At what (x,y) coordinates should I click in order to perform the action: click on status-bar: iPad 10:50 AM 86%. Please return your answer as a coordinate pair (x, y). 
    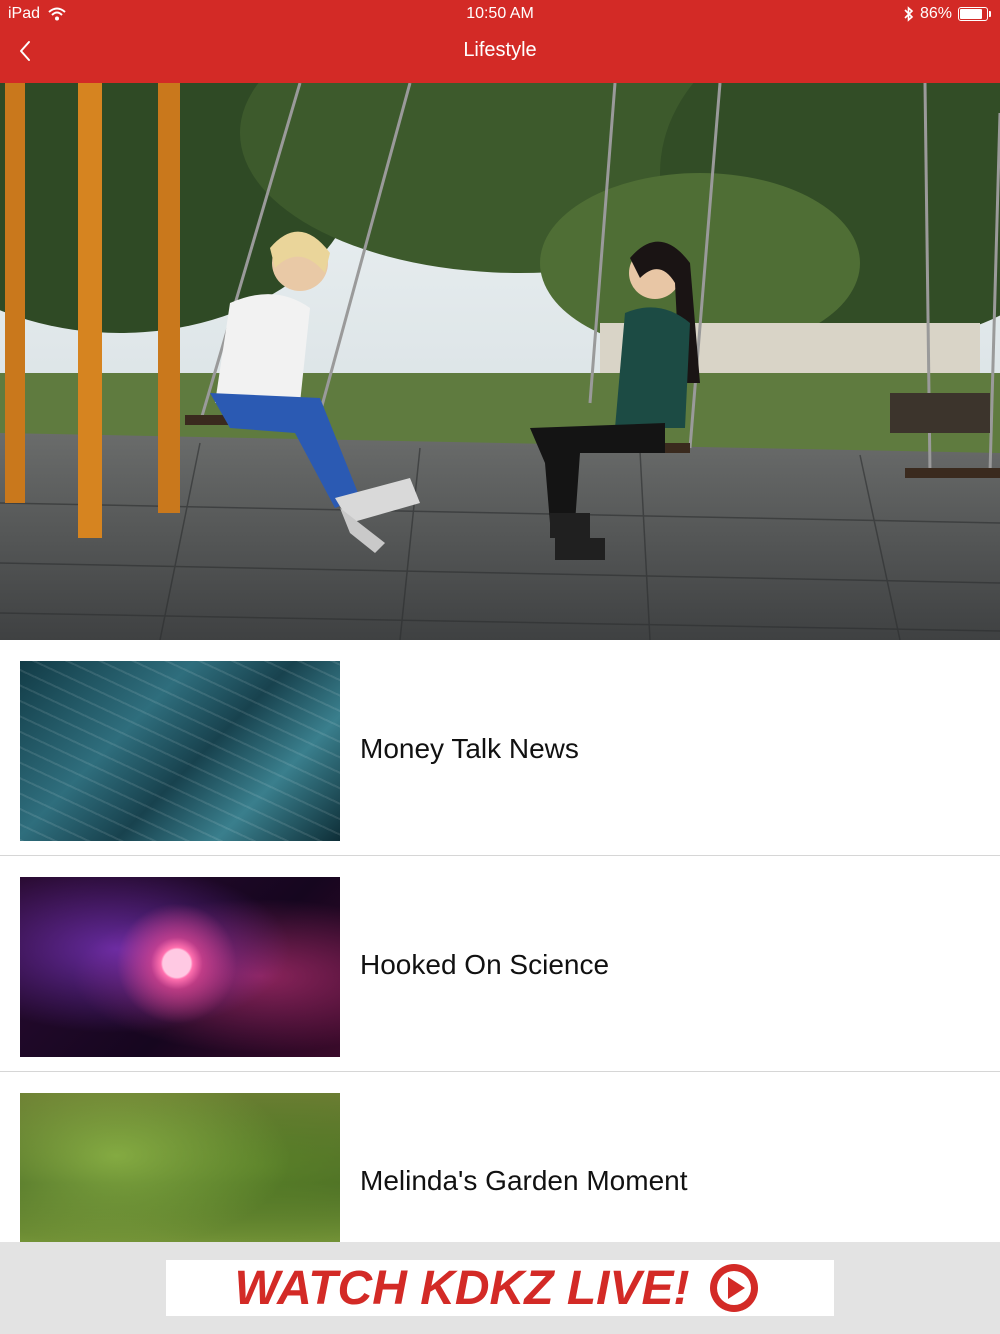
    Looking at the image, I should click on (500, 14).